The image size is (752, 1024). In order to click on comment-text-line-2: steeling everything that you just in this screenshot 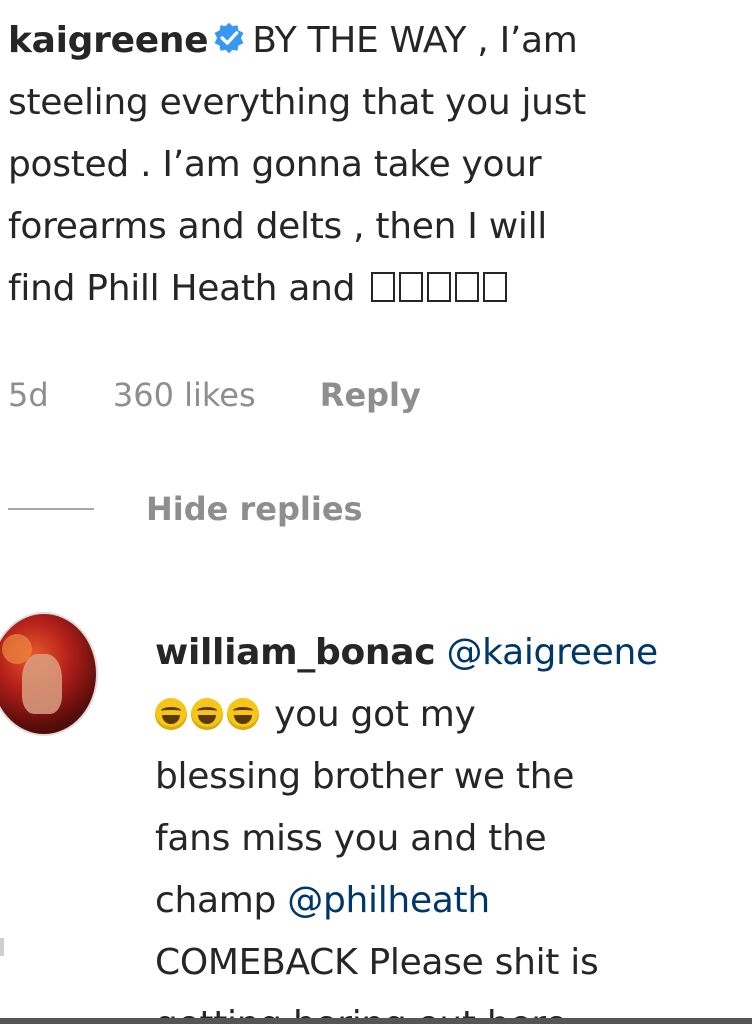, I will do `click(297, 102)`.